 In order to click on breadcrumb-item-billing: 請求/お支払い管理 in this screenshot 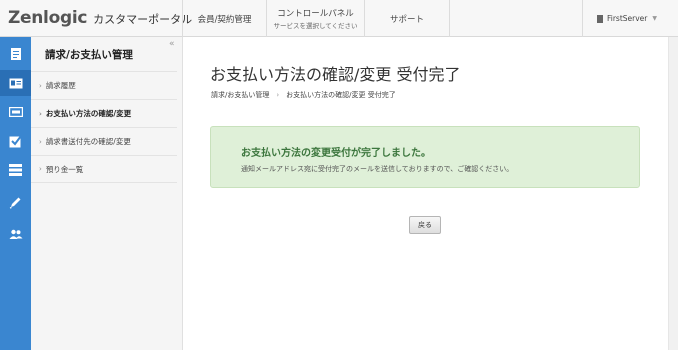, I will do `click(240, 95)`.